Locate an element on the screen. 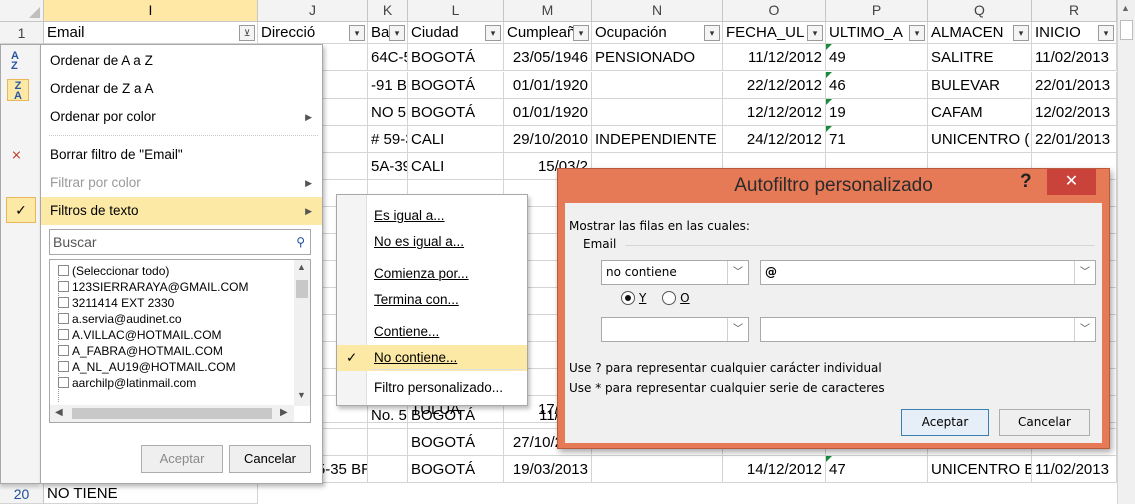  column-header-j: J is located at coordinates (313, 11).